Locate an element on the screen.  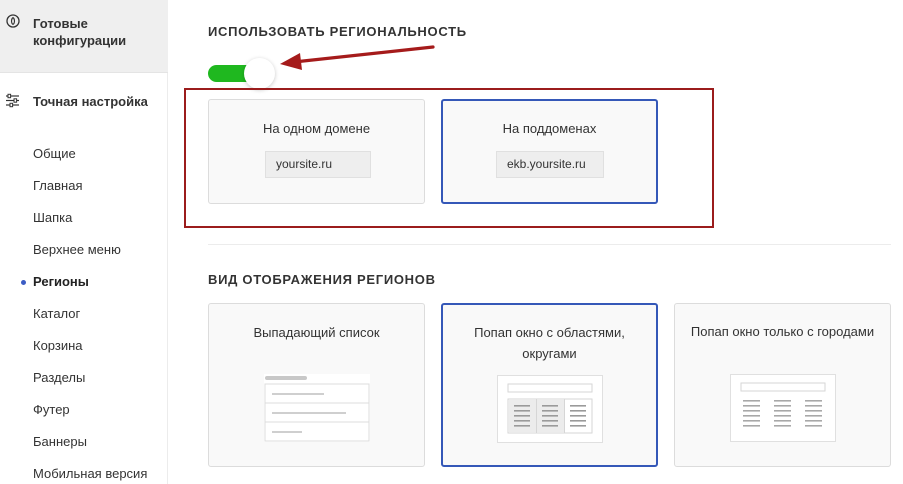
sidebar-item-catalog: Каталог is located at coordinates (56, 314).